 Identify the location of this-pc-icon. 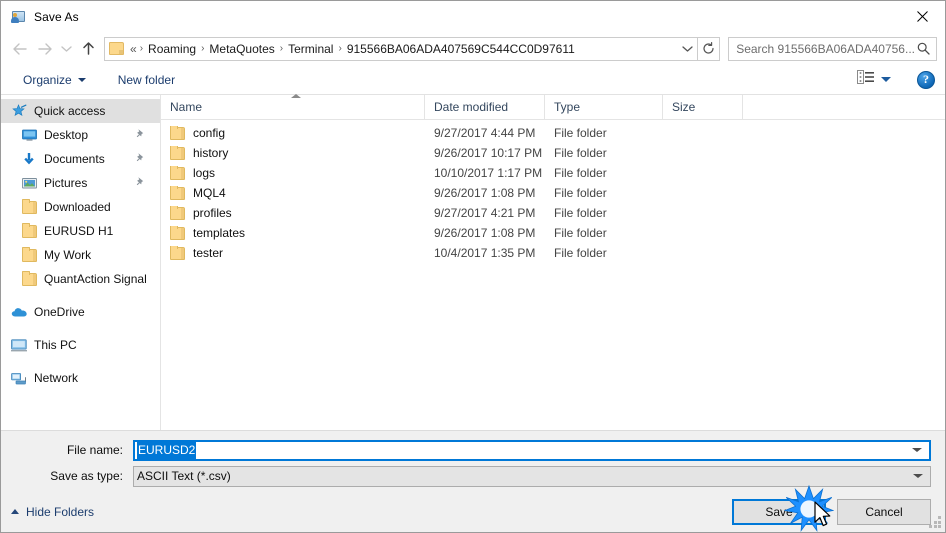
(19, 345).